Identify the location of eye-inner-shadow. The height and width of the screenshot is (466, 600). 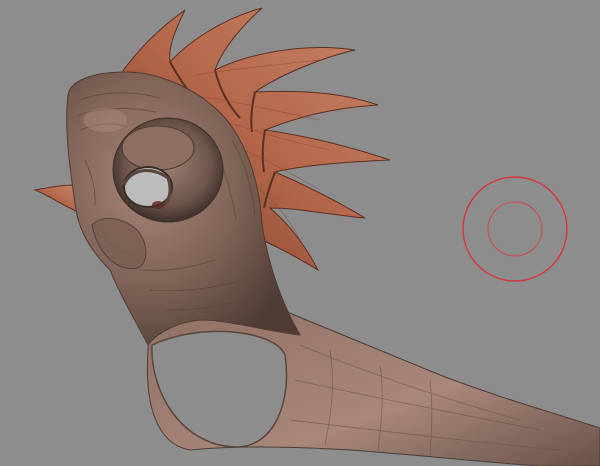
(158, 205).